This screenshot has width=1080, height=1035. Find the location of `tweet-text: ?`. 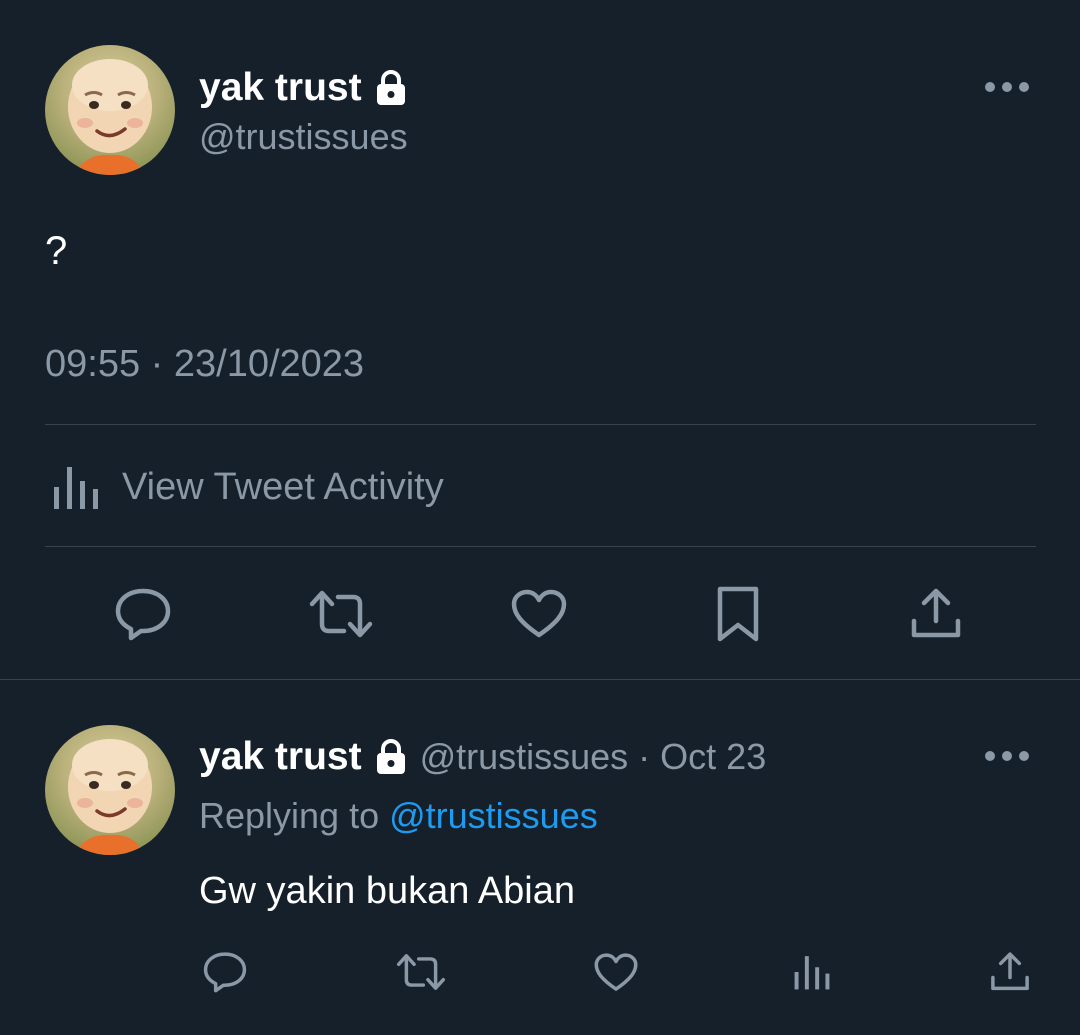

tweet-text: ? is located at coordinates (56, 251).